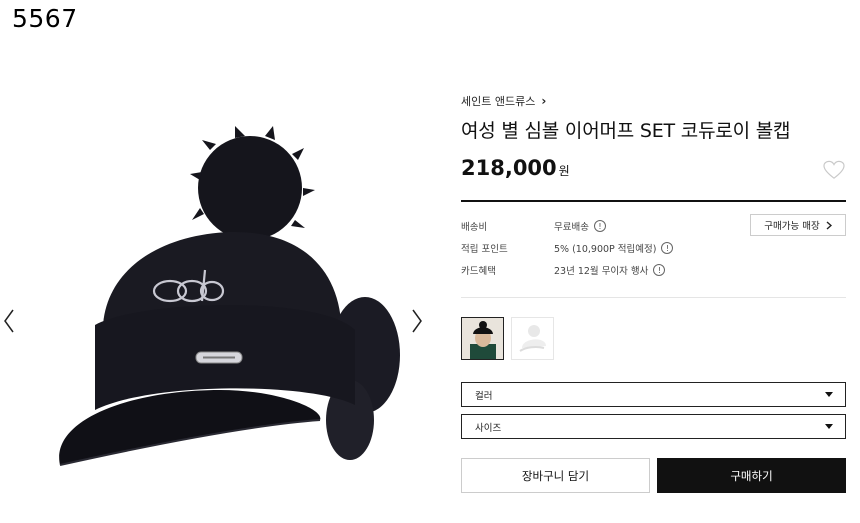  What do you see at coordinates (478, 271) in the screenshot?
I see `card-label: 카드혜택` at bounding box center [478, 271].